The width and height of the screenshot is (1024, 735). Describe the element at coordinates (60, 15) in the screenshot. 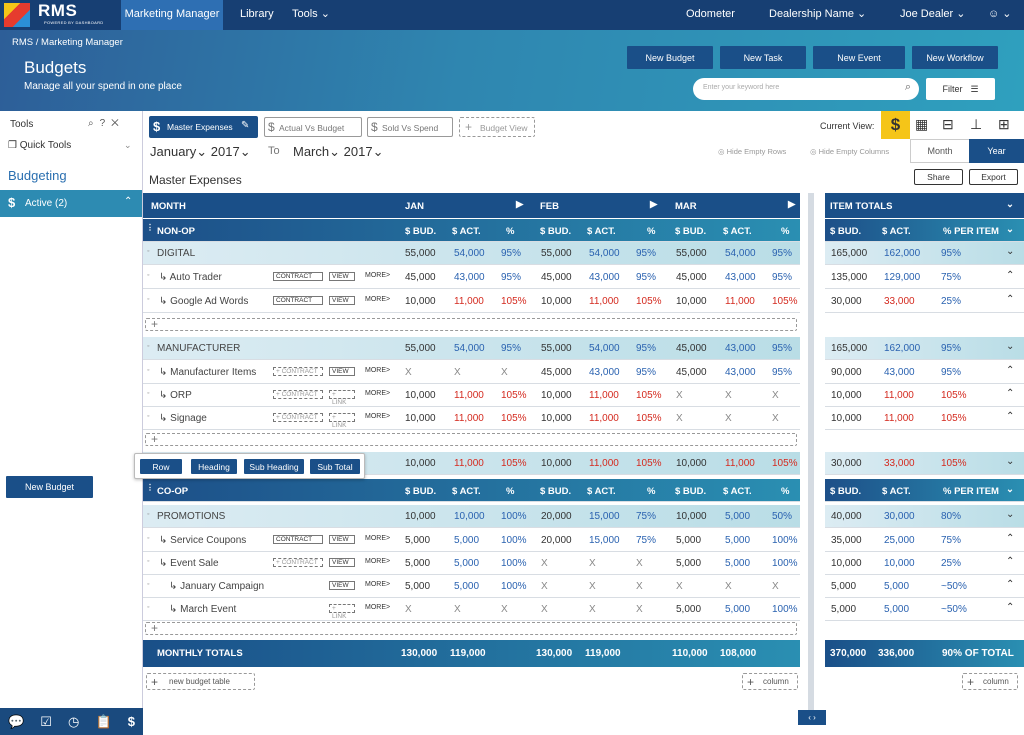

I see `rms-logo: RMS POWERED BY DASHBOARD` at that location.